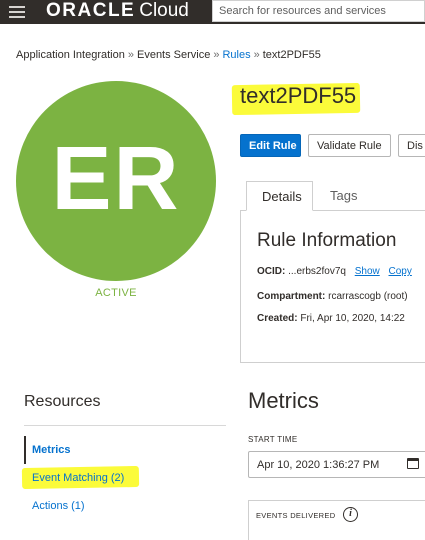  I want to click on events-delivered-label: EVENTS DELIVERED, so click(296, 515).